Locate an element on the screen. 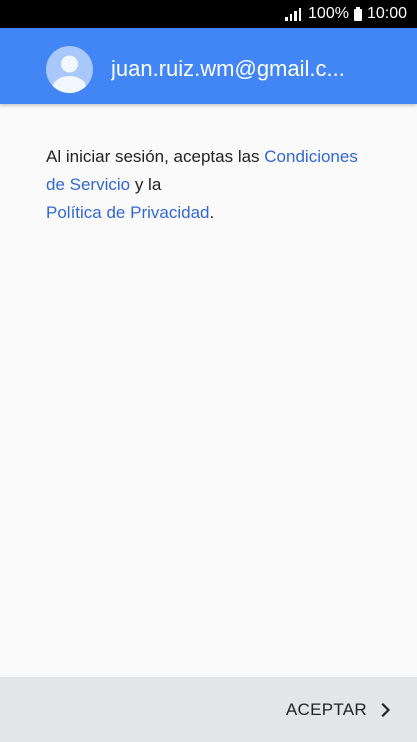 The height and width of the screenshot is (742, 417). chevron-right-icon is located at coordinates (386, 710).